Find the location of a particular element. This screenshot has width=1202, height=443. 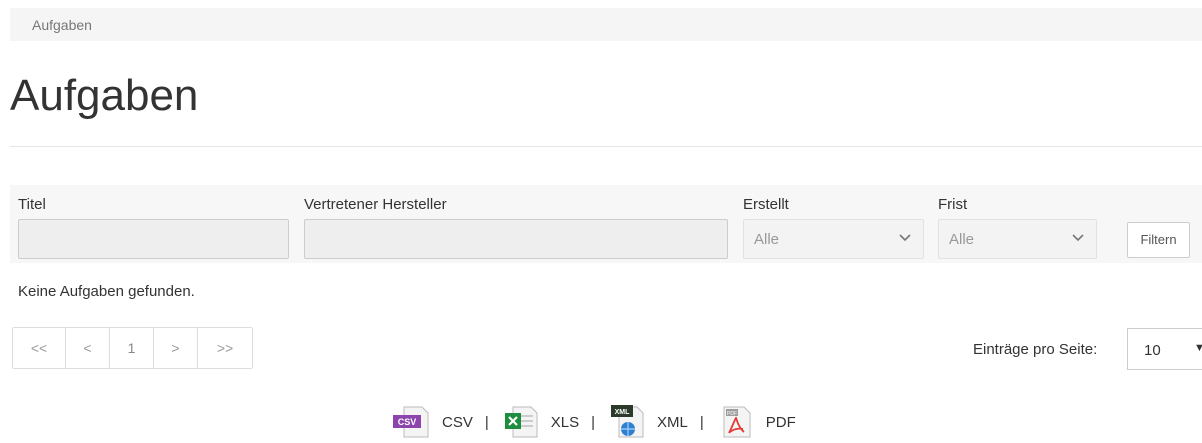

pagination-next: > is located at coordinates (176, 348).